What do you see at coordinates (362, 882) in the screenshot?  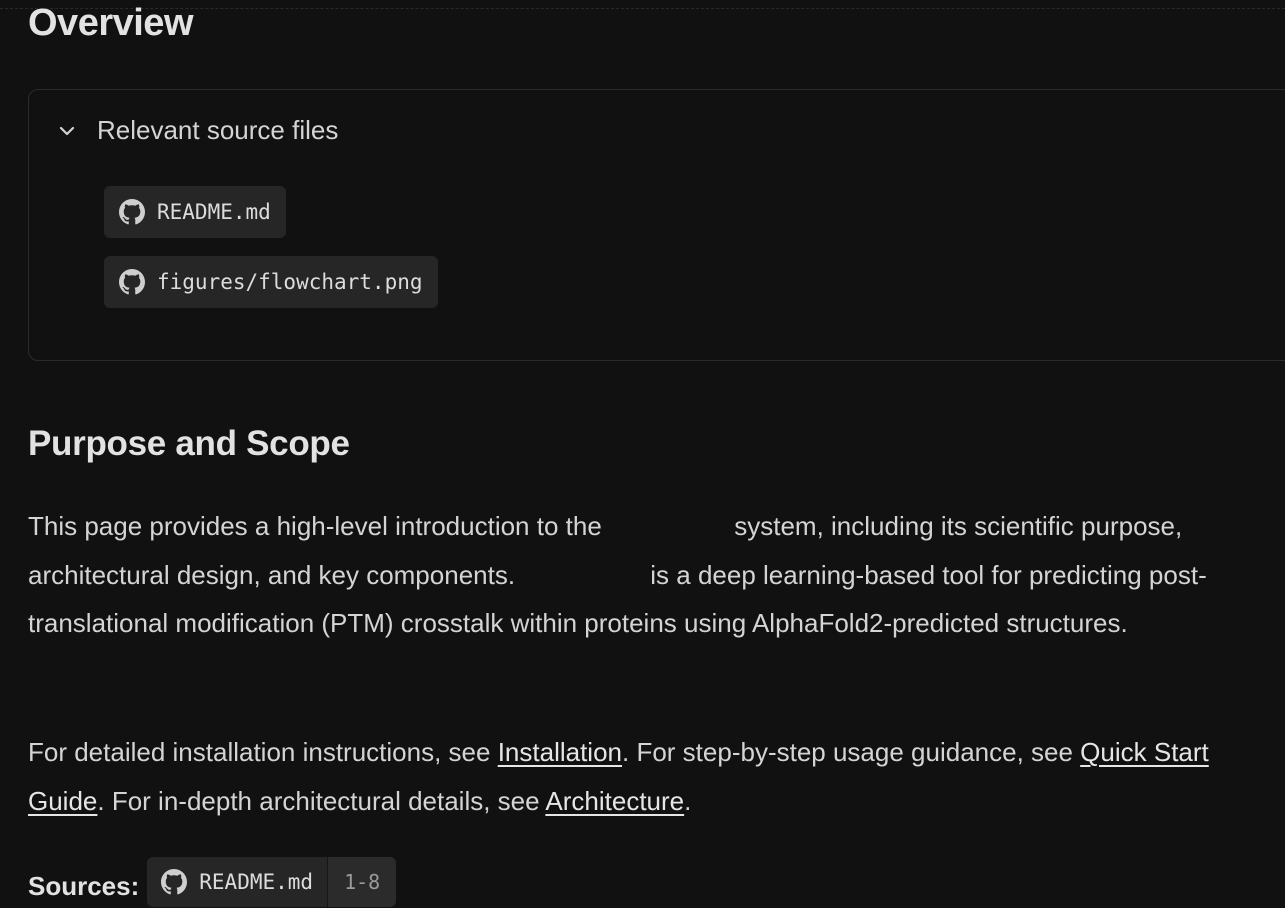 I see `source-line-range: 1-8` at bounding box center [362, 882].